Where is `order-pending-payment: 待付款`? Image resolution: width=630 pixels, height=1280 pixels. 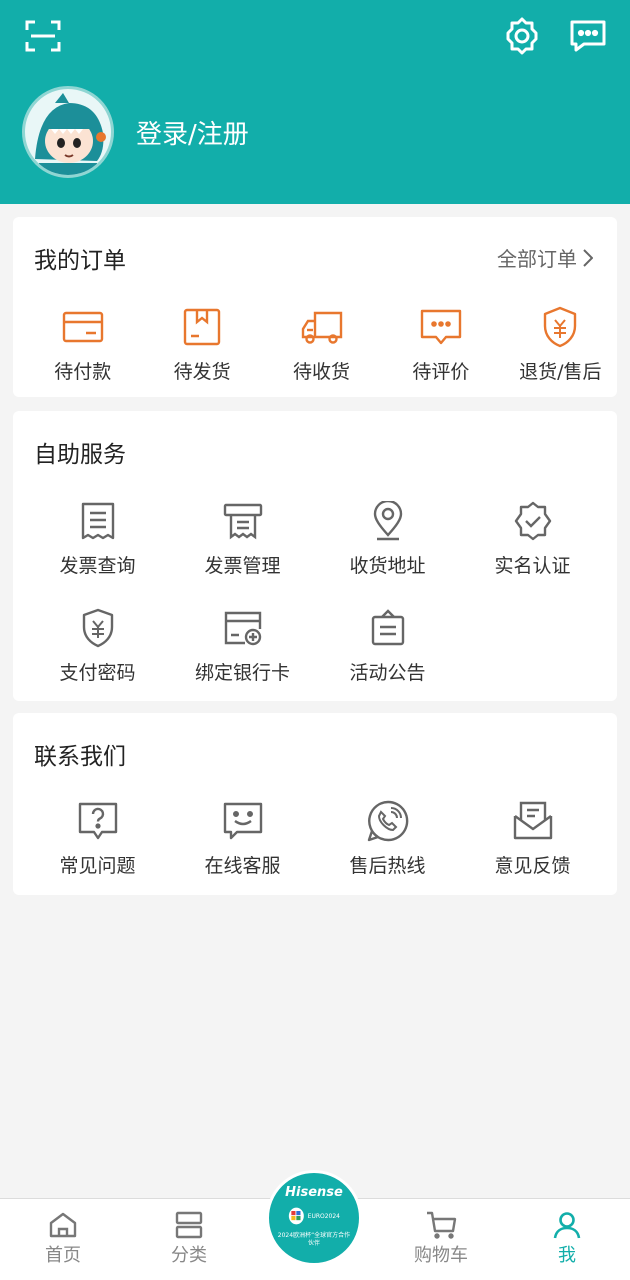 order-pending-payment: 待付款 is located at coordinates (82, 344).